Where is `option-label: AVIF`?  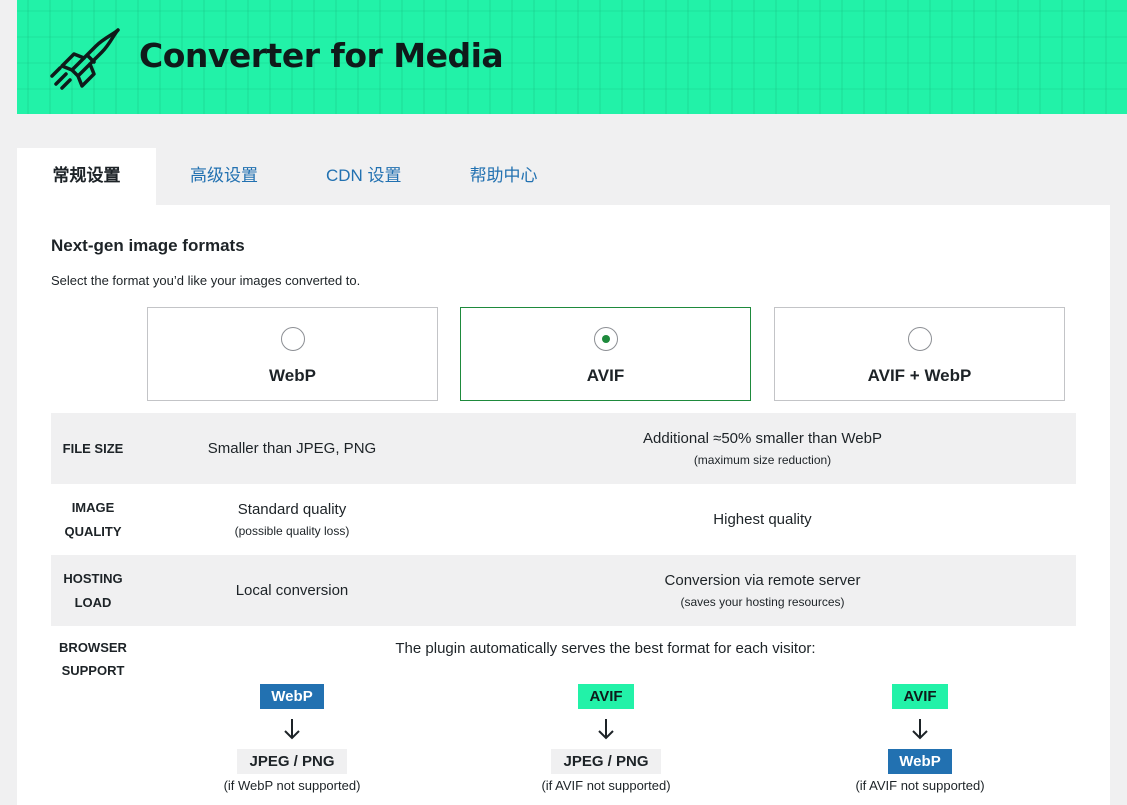 option-label: AVIF is located at coordinates (605, 375).